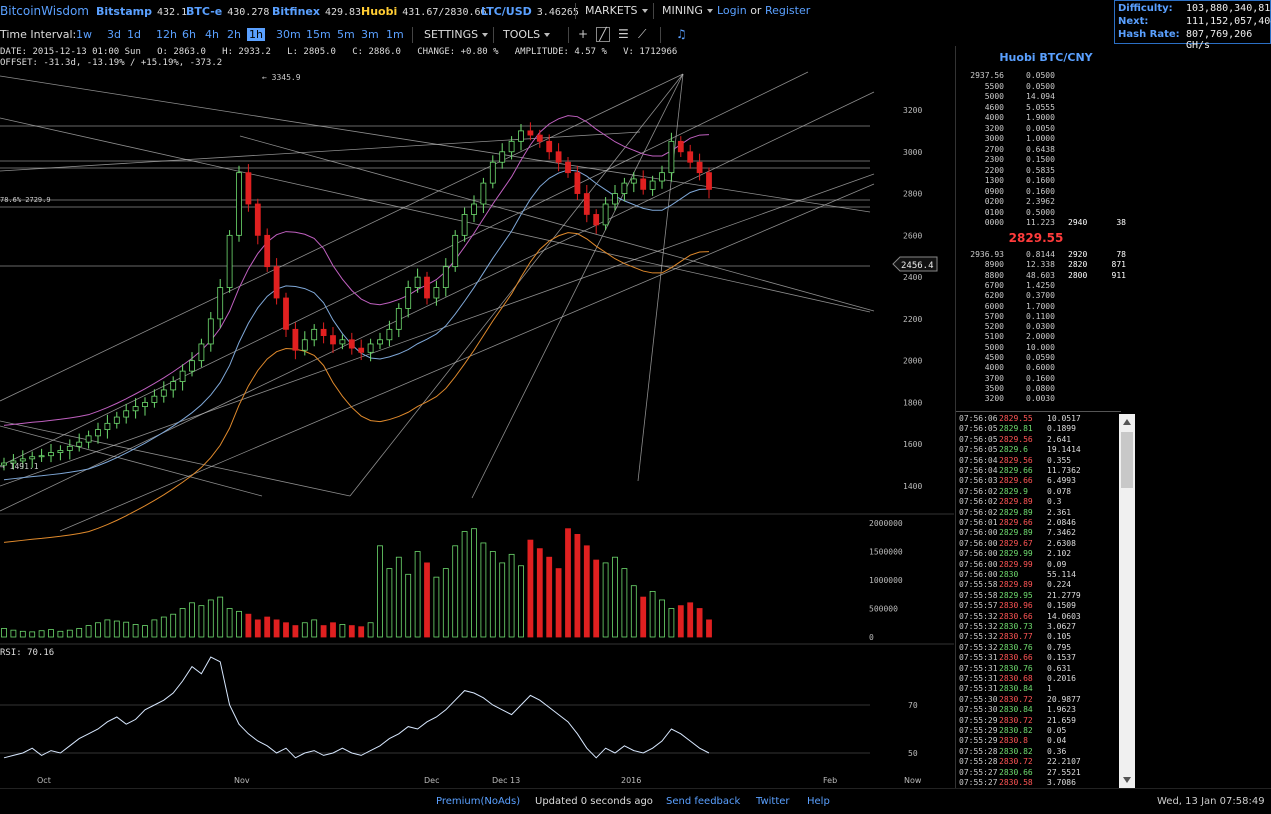 This screenshot has width=1271, height=814. What do you see at coordinates (1127, 601) in the screenshot?
I see `trades-scrollbar` at bounding box center [1127, 601].